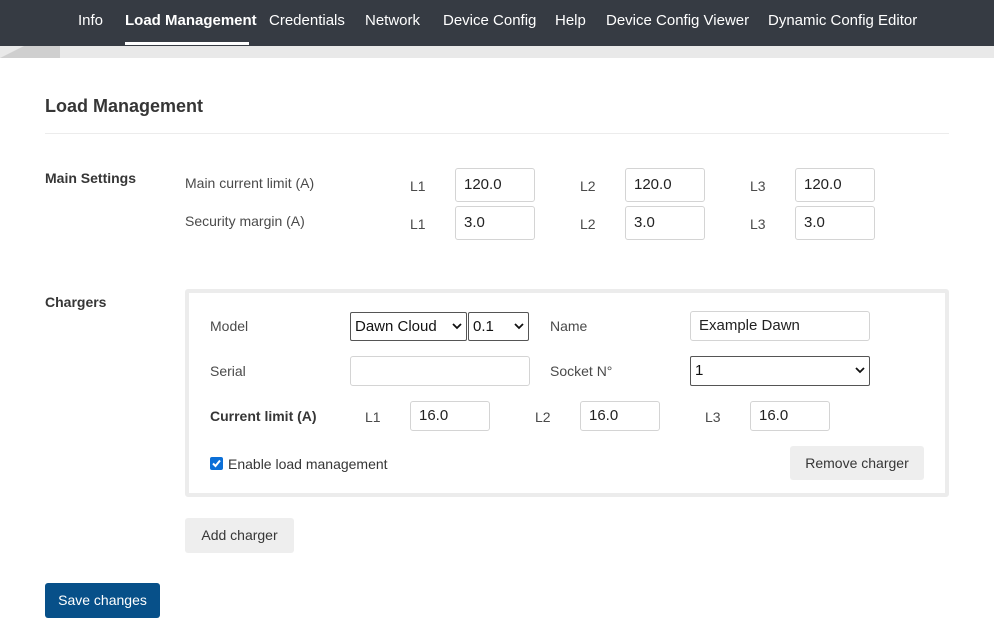  Describe the element at coordinates (263, 416) in the screenshot. I see `charger-current-limit-label: Current limit (A)` at that location.